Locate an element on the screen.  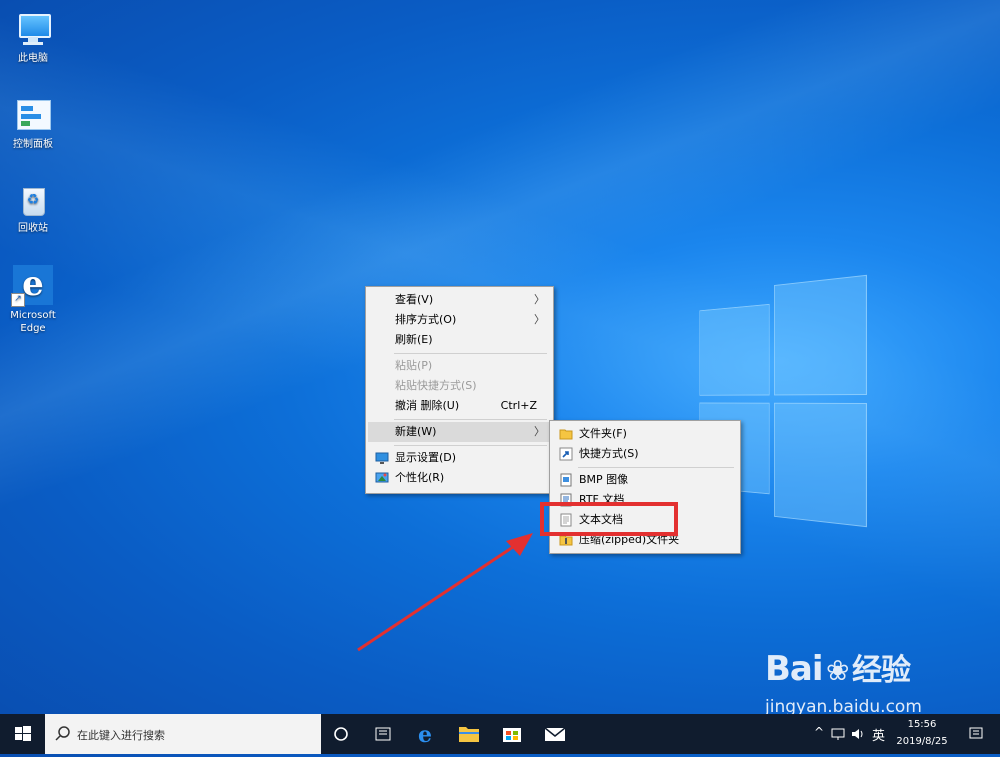
svg-text: e is located at coordinates (425, 735).